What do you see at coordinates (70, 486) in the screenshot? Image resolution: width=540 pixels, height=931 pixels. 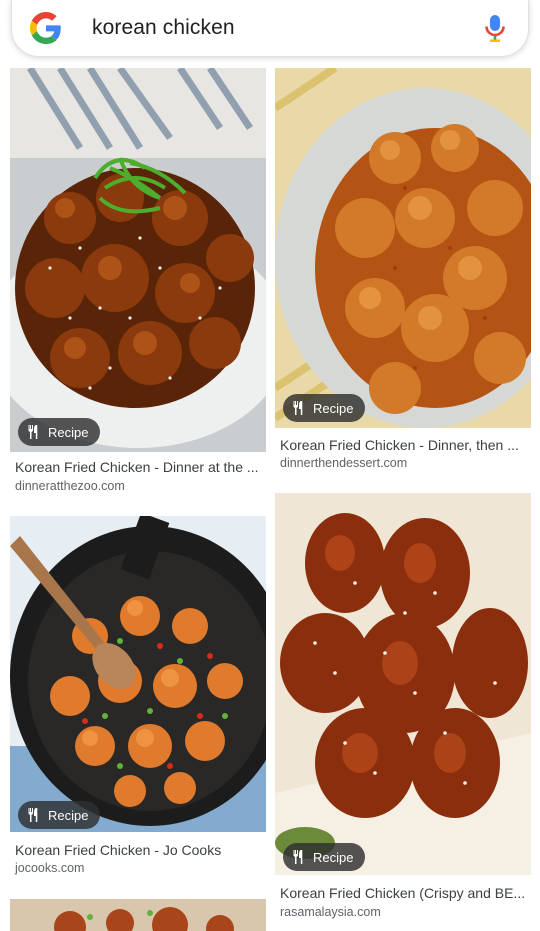 I see `result-domain: dinneratthezoo.com` at bounding box center [70, 486].